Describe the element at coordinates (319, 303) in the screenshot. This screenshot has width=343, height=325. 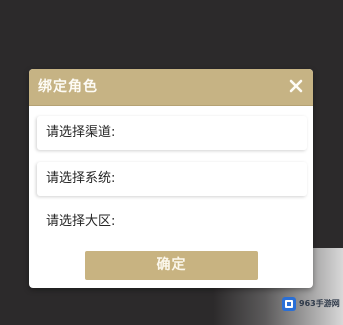
I see `watermark-text: 963手游网` at that location.